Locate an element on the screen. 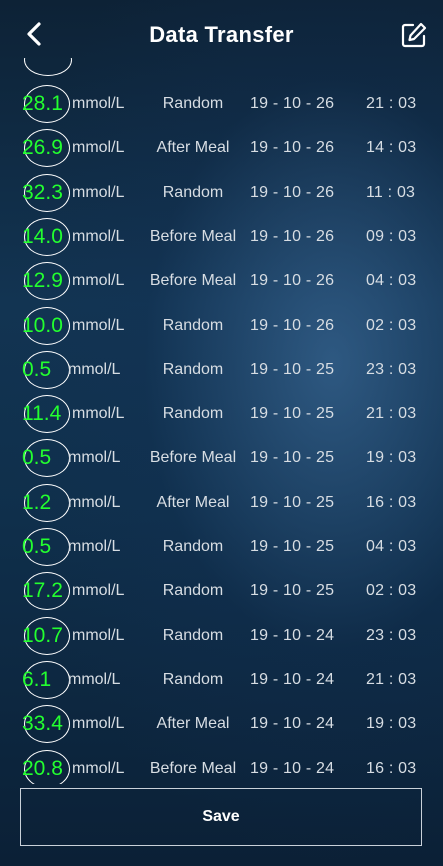  list-item: 1.2 mmol/L After Meal 19 - 10 - 25 16 : 03 is located at coordinates (221, 503).